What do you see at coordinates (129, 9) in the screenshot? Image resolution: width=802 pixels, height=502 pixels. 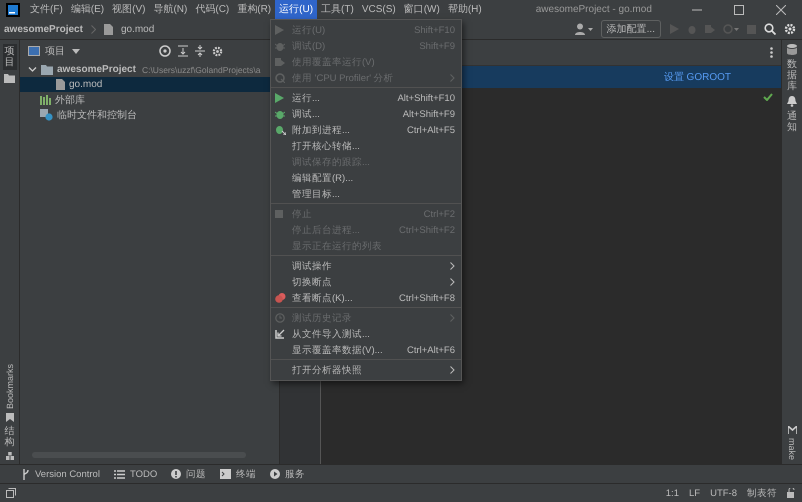 I see `menu-item: 视图(V)` at bounding box center [129, 9].